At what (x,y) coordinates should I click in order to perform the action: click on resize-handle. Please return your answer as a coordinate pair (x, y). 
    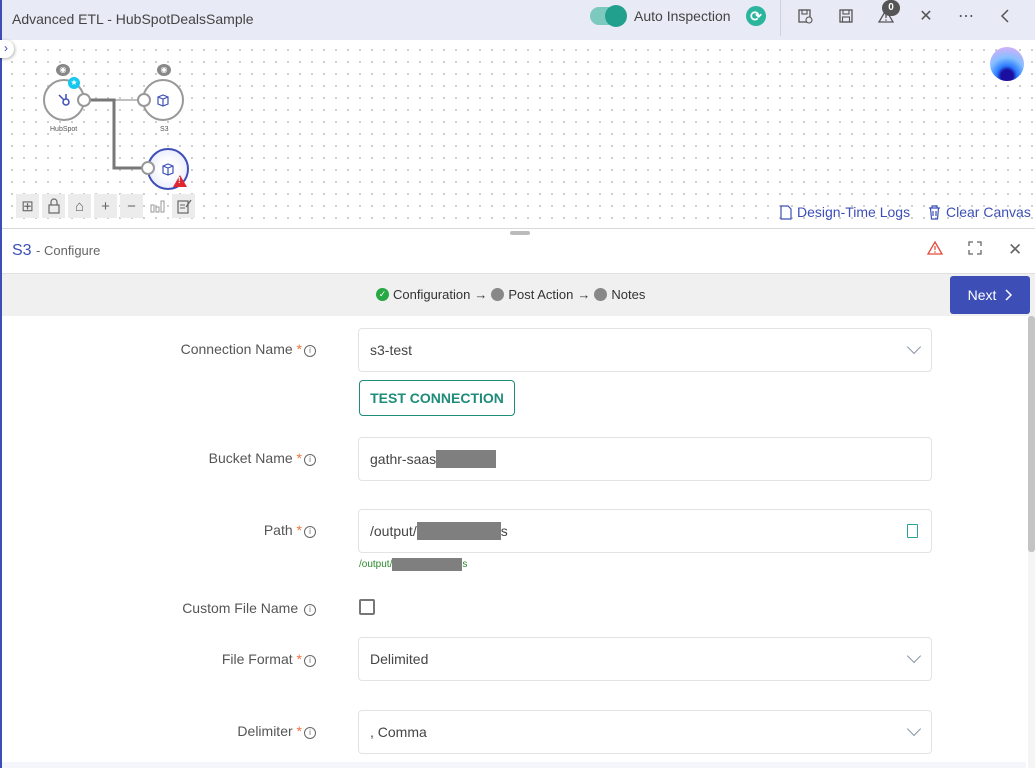
    Looking at the image, I should click on (520, 233).